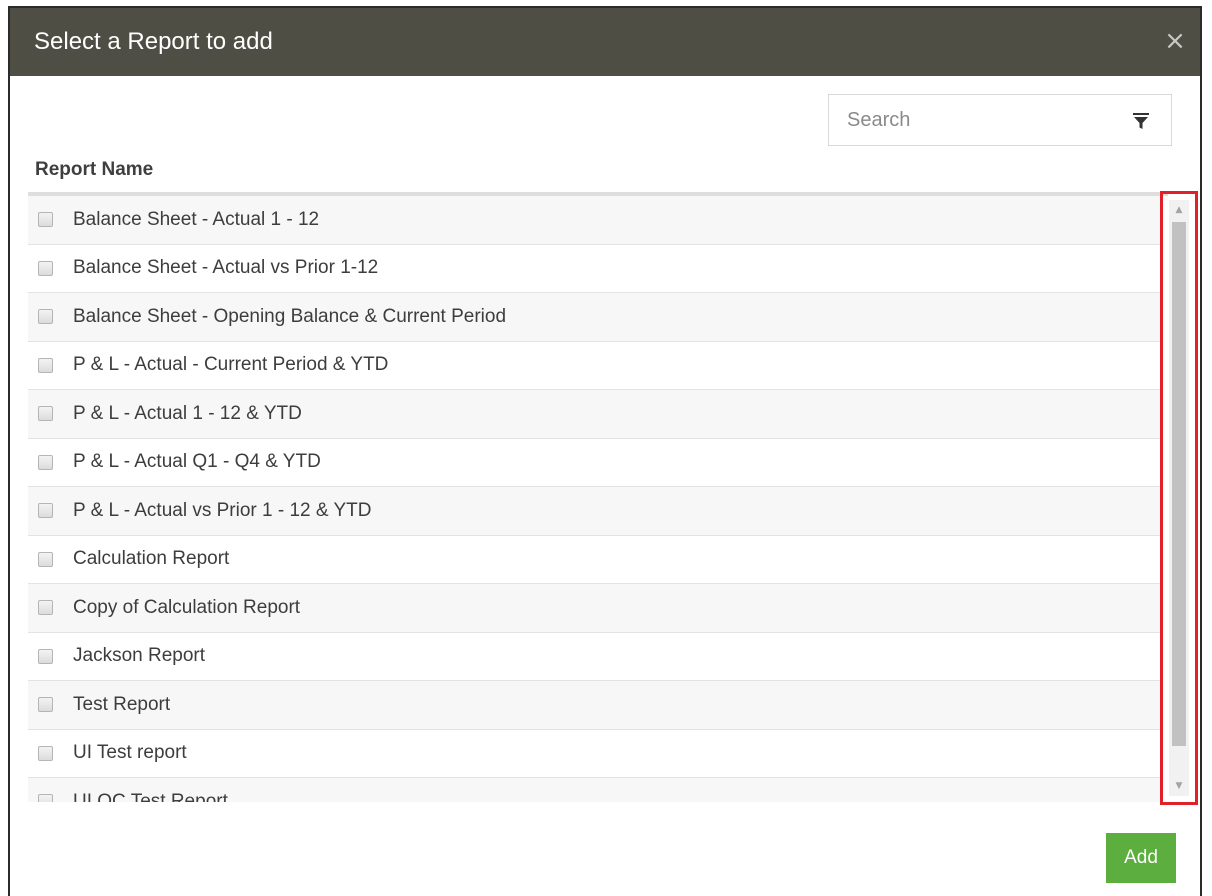 This screenshot has width=1212, height=896. I want to click on report-row: P & L - Actual vs Prior 1 - 12 & YTD, so click(594, 511).